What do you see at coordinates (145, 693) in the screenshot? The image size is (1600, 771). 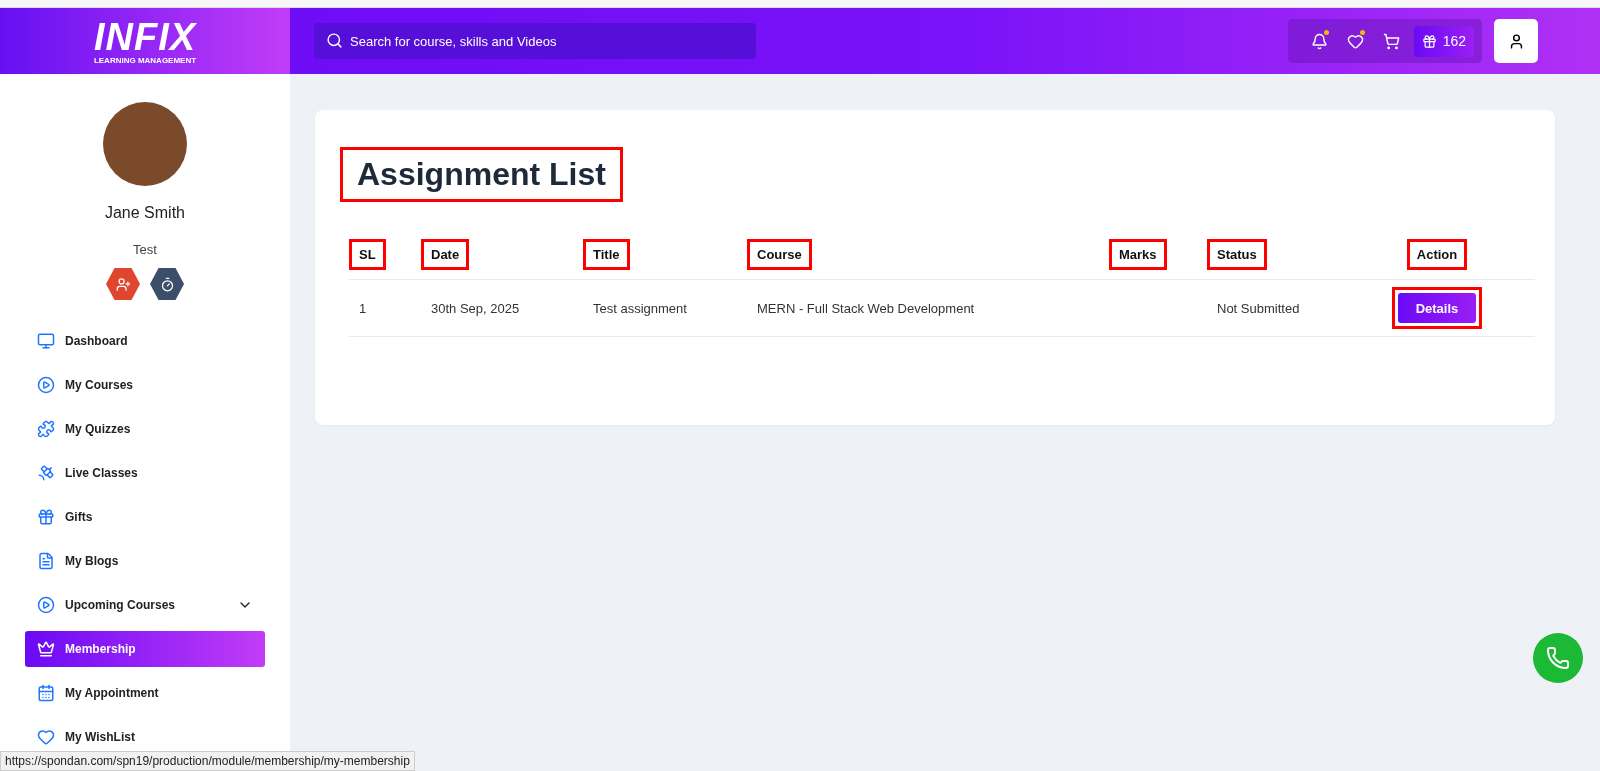 I see `sidebar-item: My Appointment` at bounding box center [145, 693].